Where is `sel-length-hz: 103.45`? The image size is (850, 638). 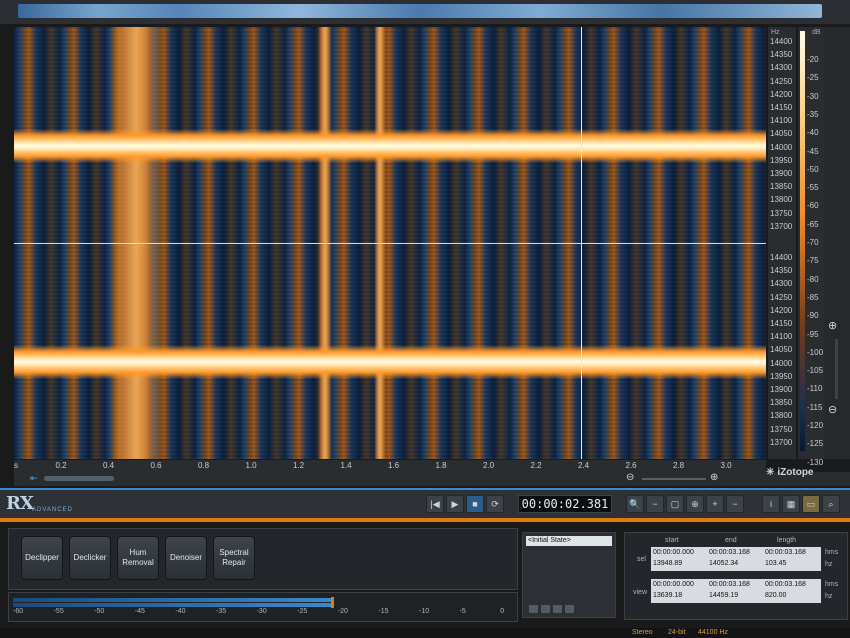
sel-length-hz: 103.45 is located at coordinates (775, 563).